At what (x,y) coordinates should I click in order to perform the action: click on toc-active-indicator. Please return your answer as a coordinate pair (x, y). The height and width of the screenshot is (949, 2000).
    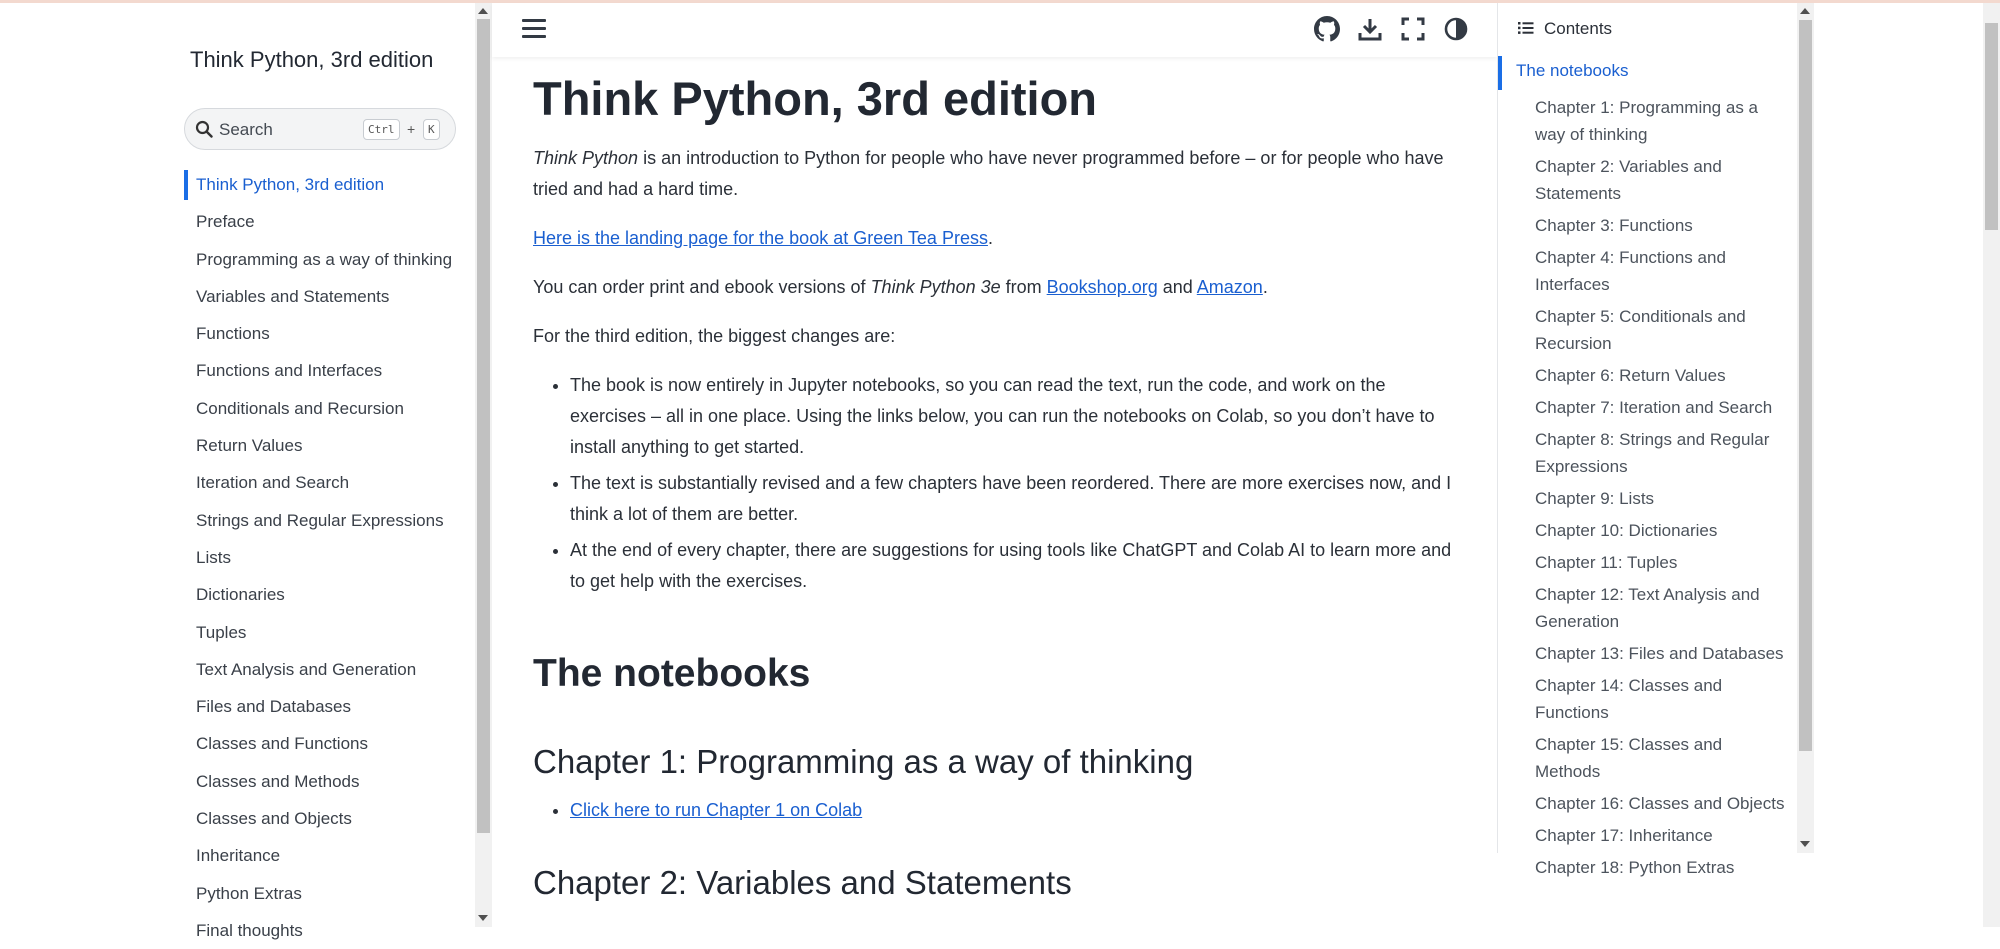
    Looking at the image, I should click on (1500, 73).